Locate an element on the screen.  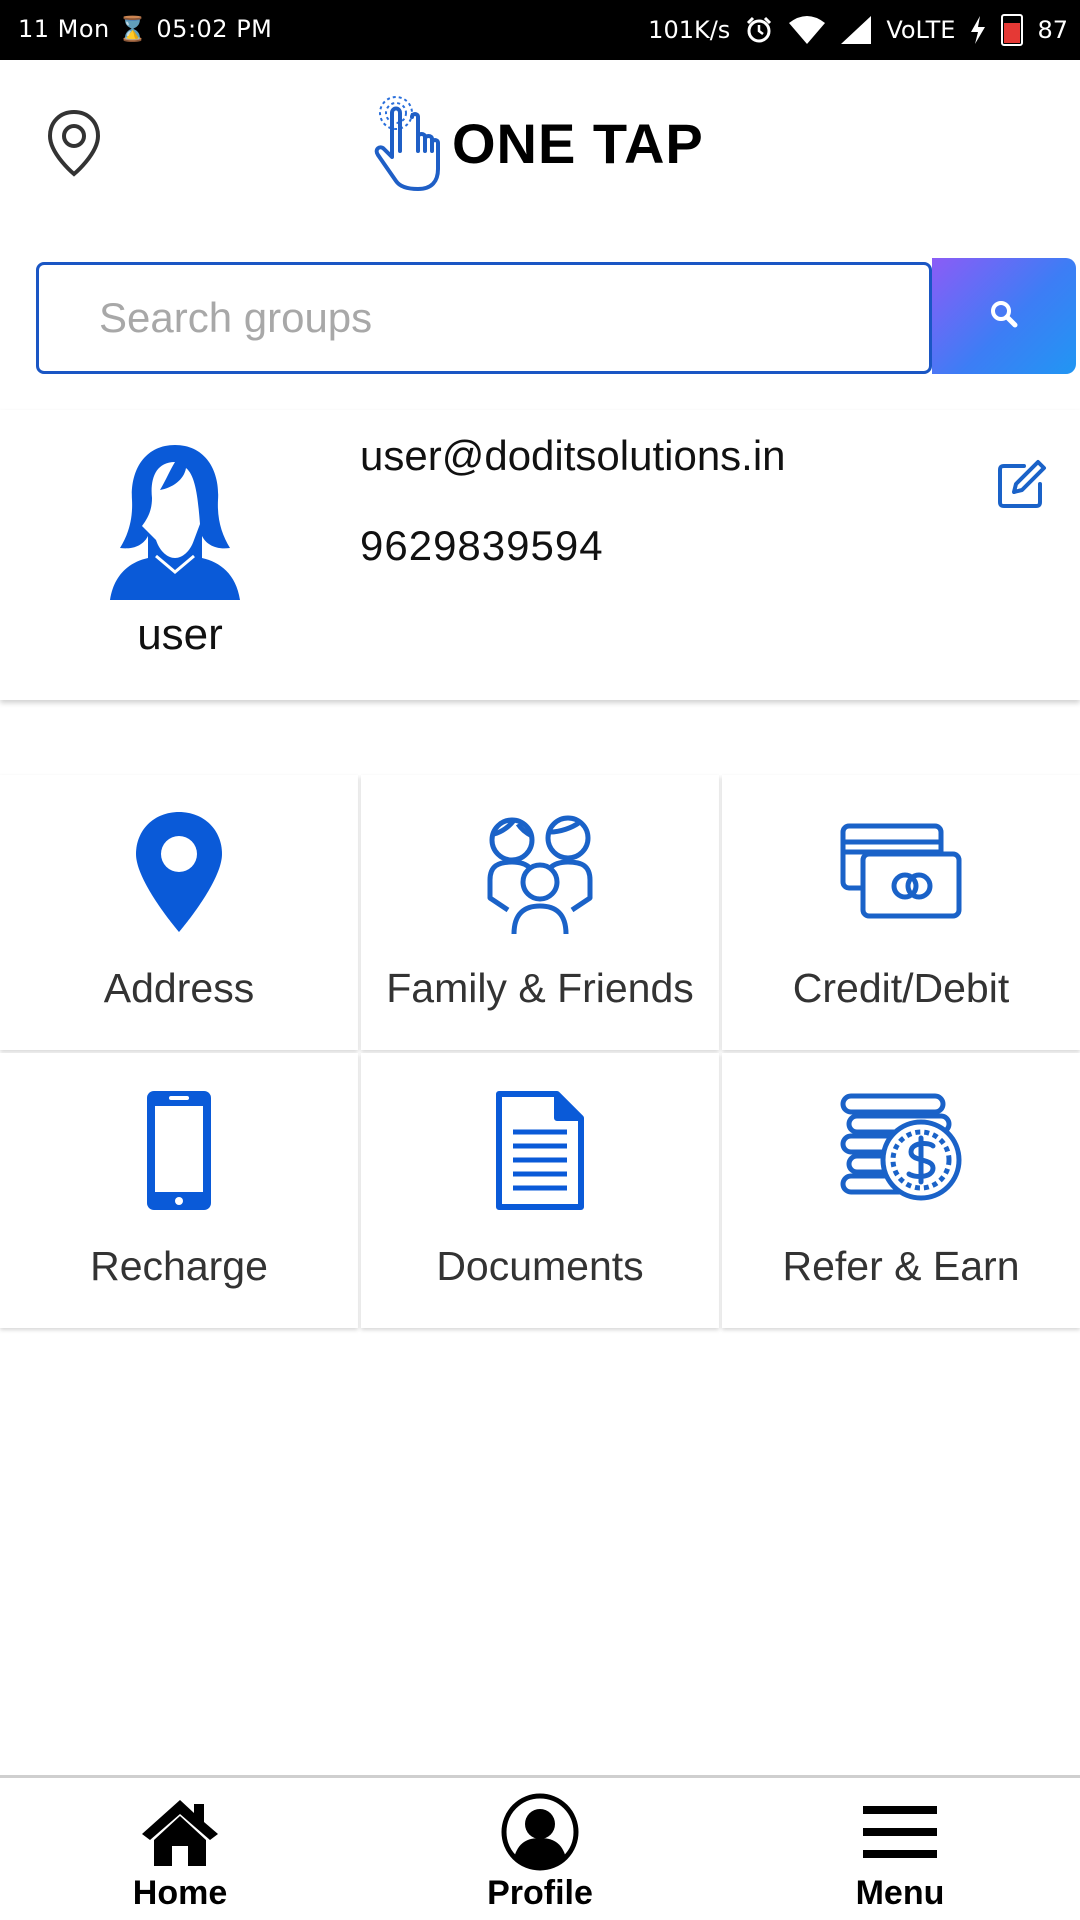
search-button is located at coordinates (1004, 316).